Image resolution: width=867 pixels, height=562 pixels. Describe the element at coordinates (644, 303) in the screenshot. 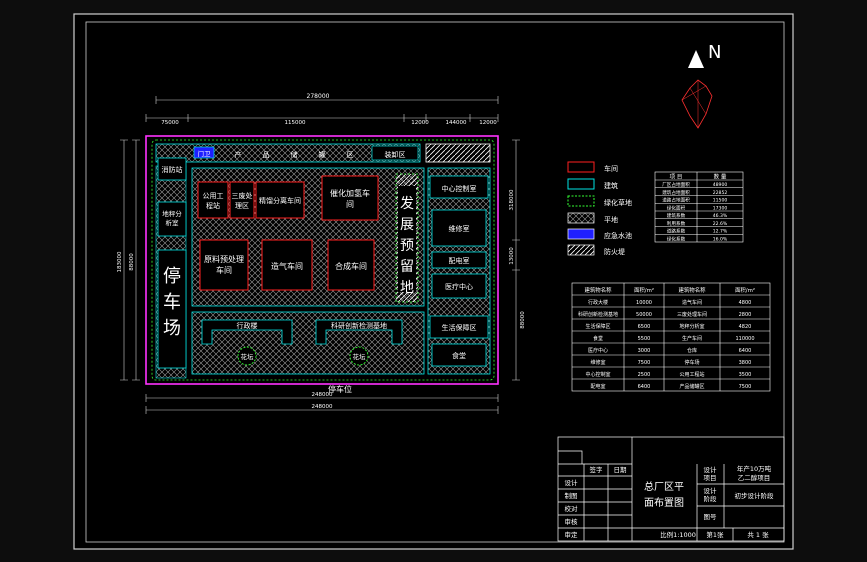

I see `area-cell: 10000` at that location.